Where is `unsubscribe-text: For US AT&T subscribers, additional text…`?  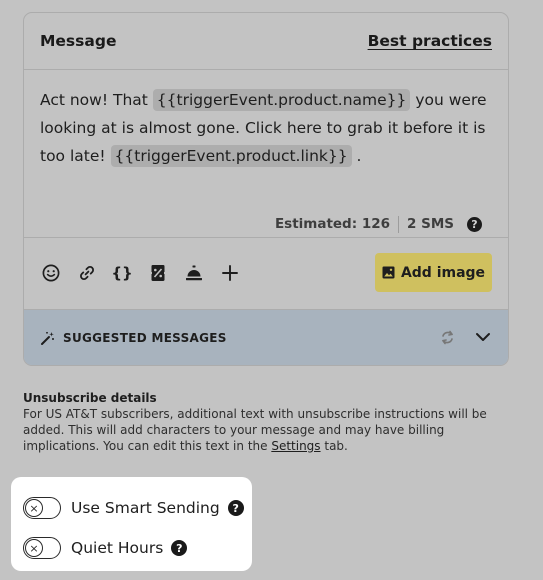 unsubscribe-text: For US AT&T subscribers, additional text… is located at coordinates (273, 430).